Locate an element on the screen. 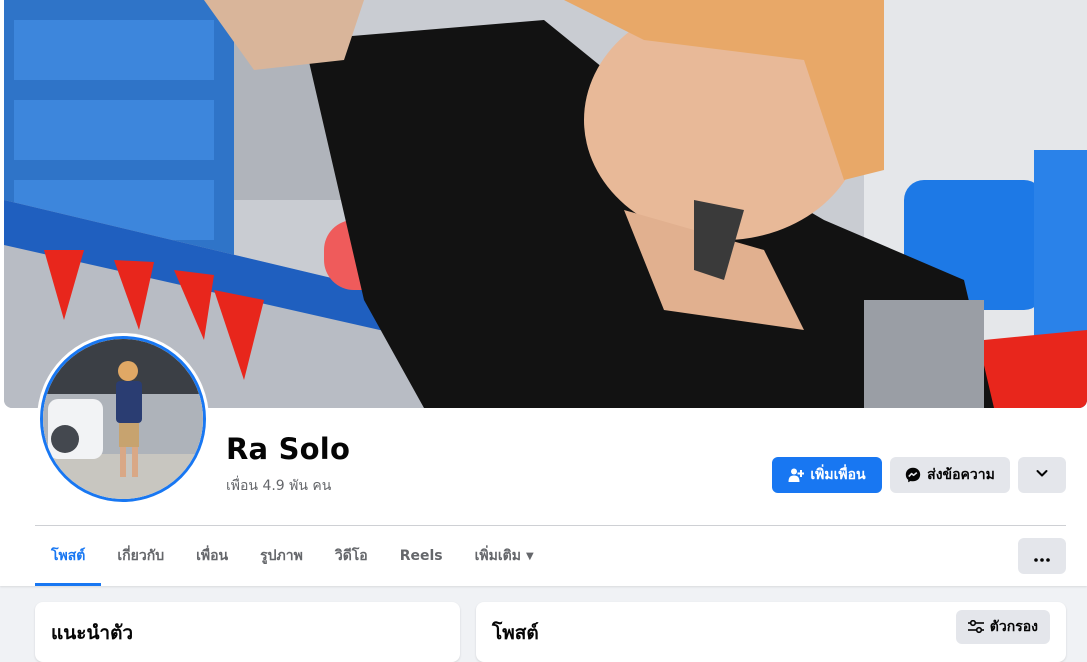 The width and height of the screenshot is (1087, 662). tab-friends: เพื่อน is located at coordinates (212, 556).